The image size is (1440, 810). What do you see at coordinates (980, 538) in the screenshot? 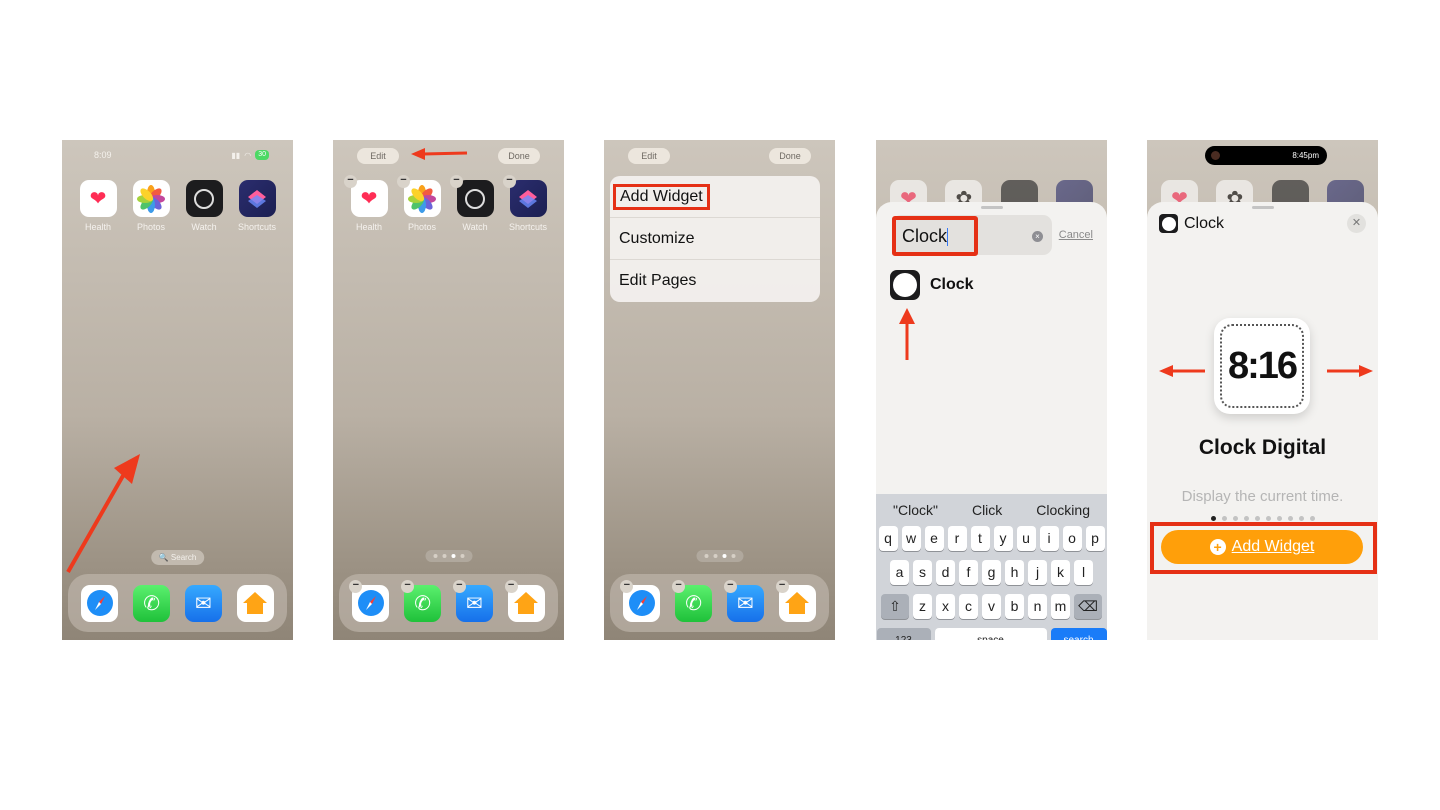
I see `key-t: t` at bounding box center [980, 538].